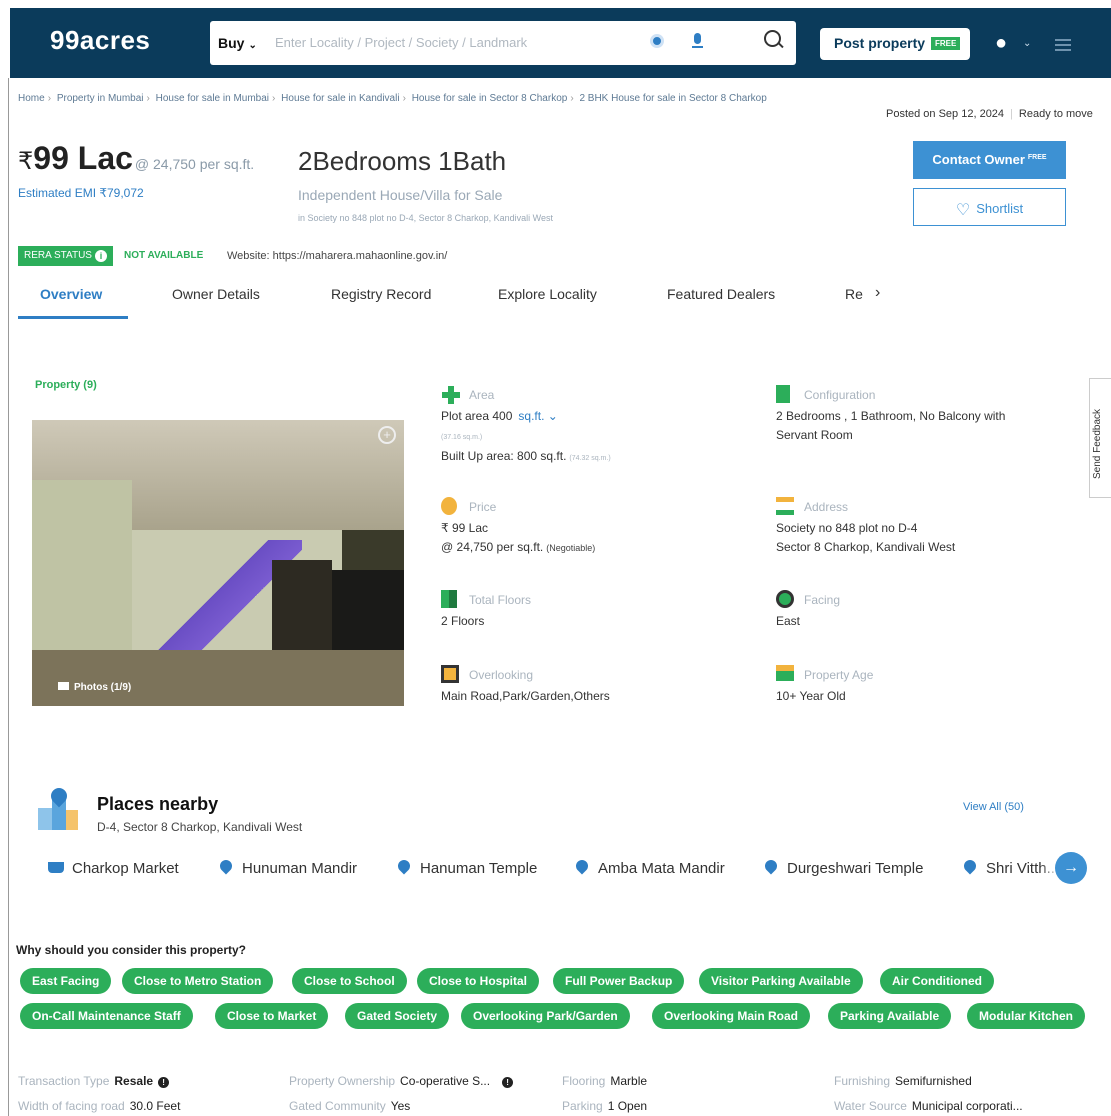 This screenshot has width=1111, height=1116. Describe the element at coordinates (571, 548) in the screenshot. I see `negotiable-label: (Negotiable)` at that location.